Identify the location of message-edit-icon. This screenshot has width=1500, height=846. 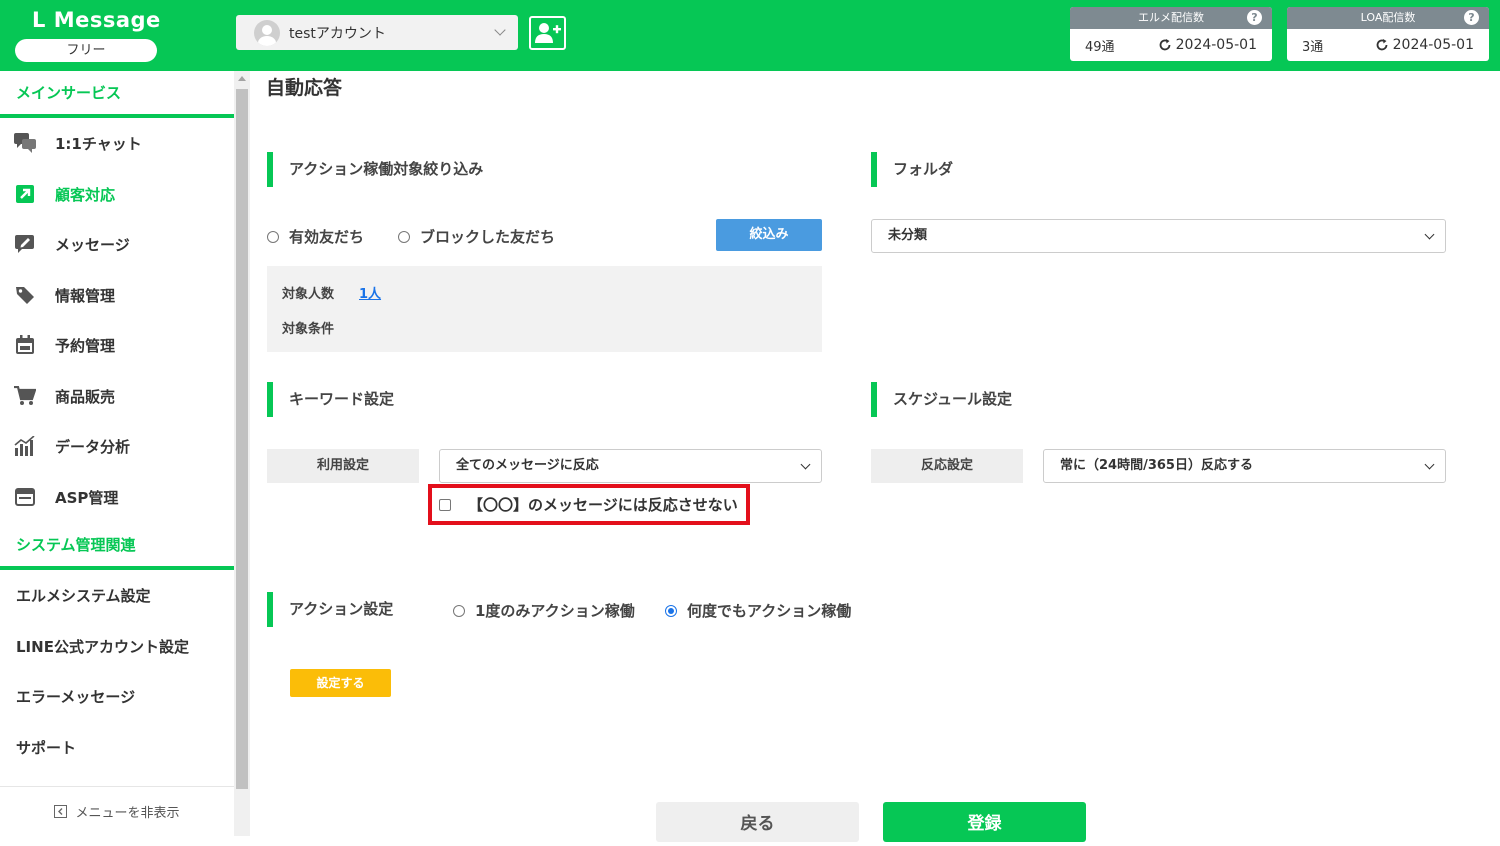
(24, 244).